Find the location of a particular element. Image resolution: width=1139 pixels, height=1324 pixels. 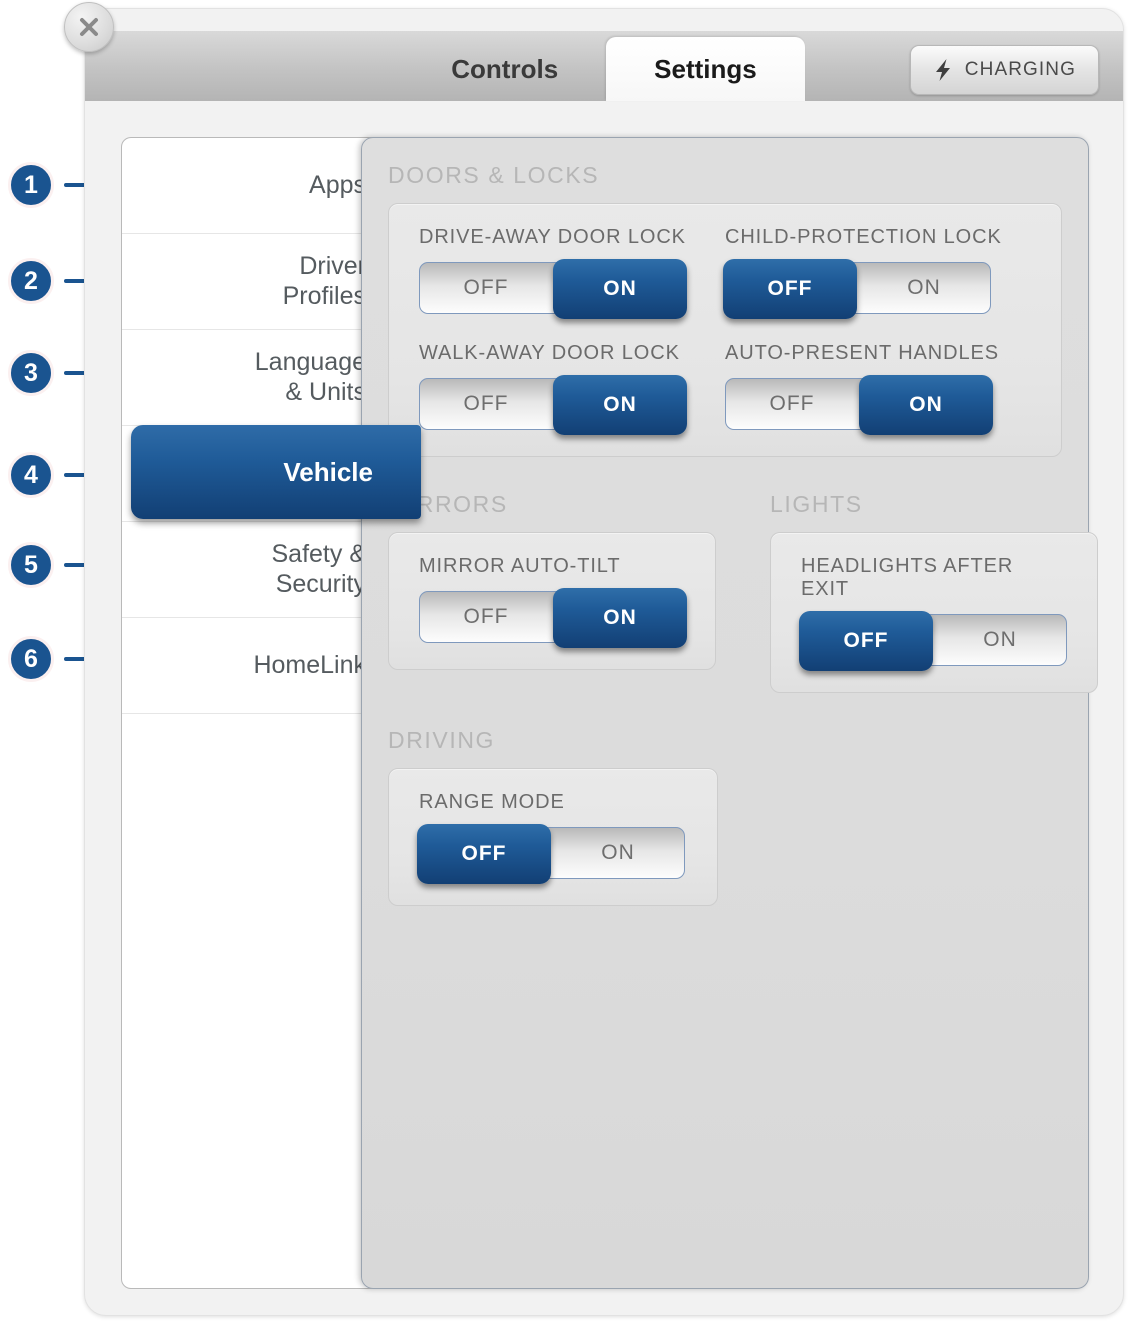

control-label: HEADLIGHTS AFTER EXIT is located at coordinates (907, 577).